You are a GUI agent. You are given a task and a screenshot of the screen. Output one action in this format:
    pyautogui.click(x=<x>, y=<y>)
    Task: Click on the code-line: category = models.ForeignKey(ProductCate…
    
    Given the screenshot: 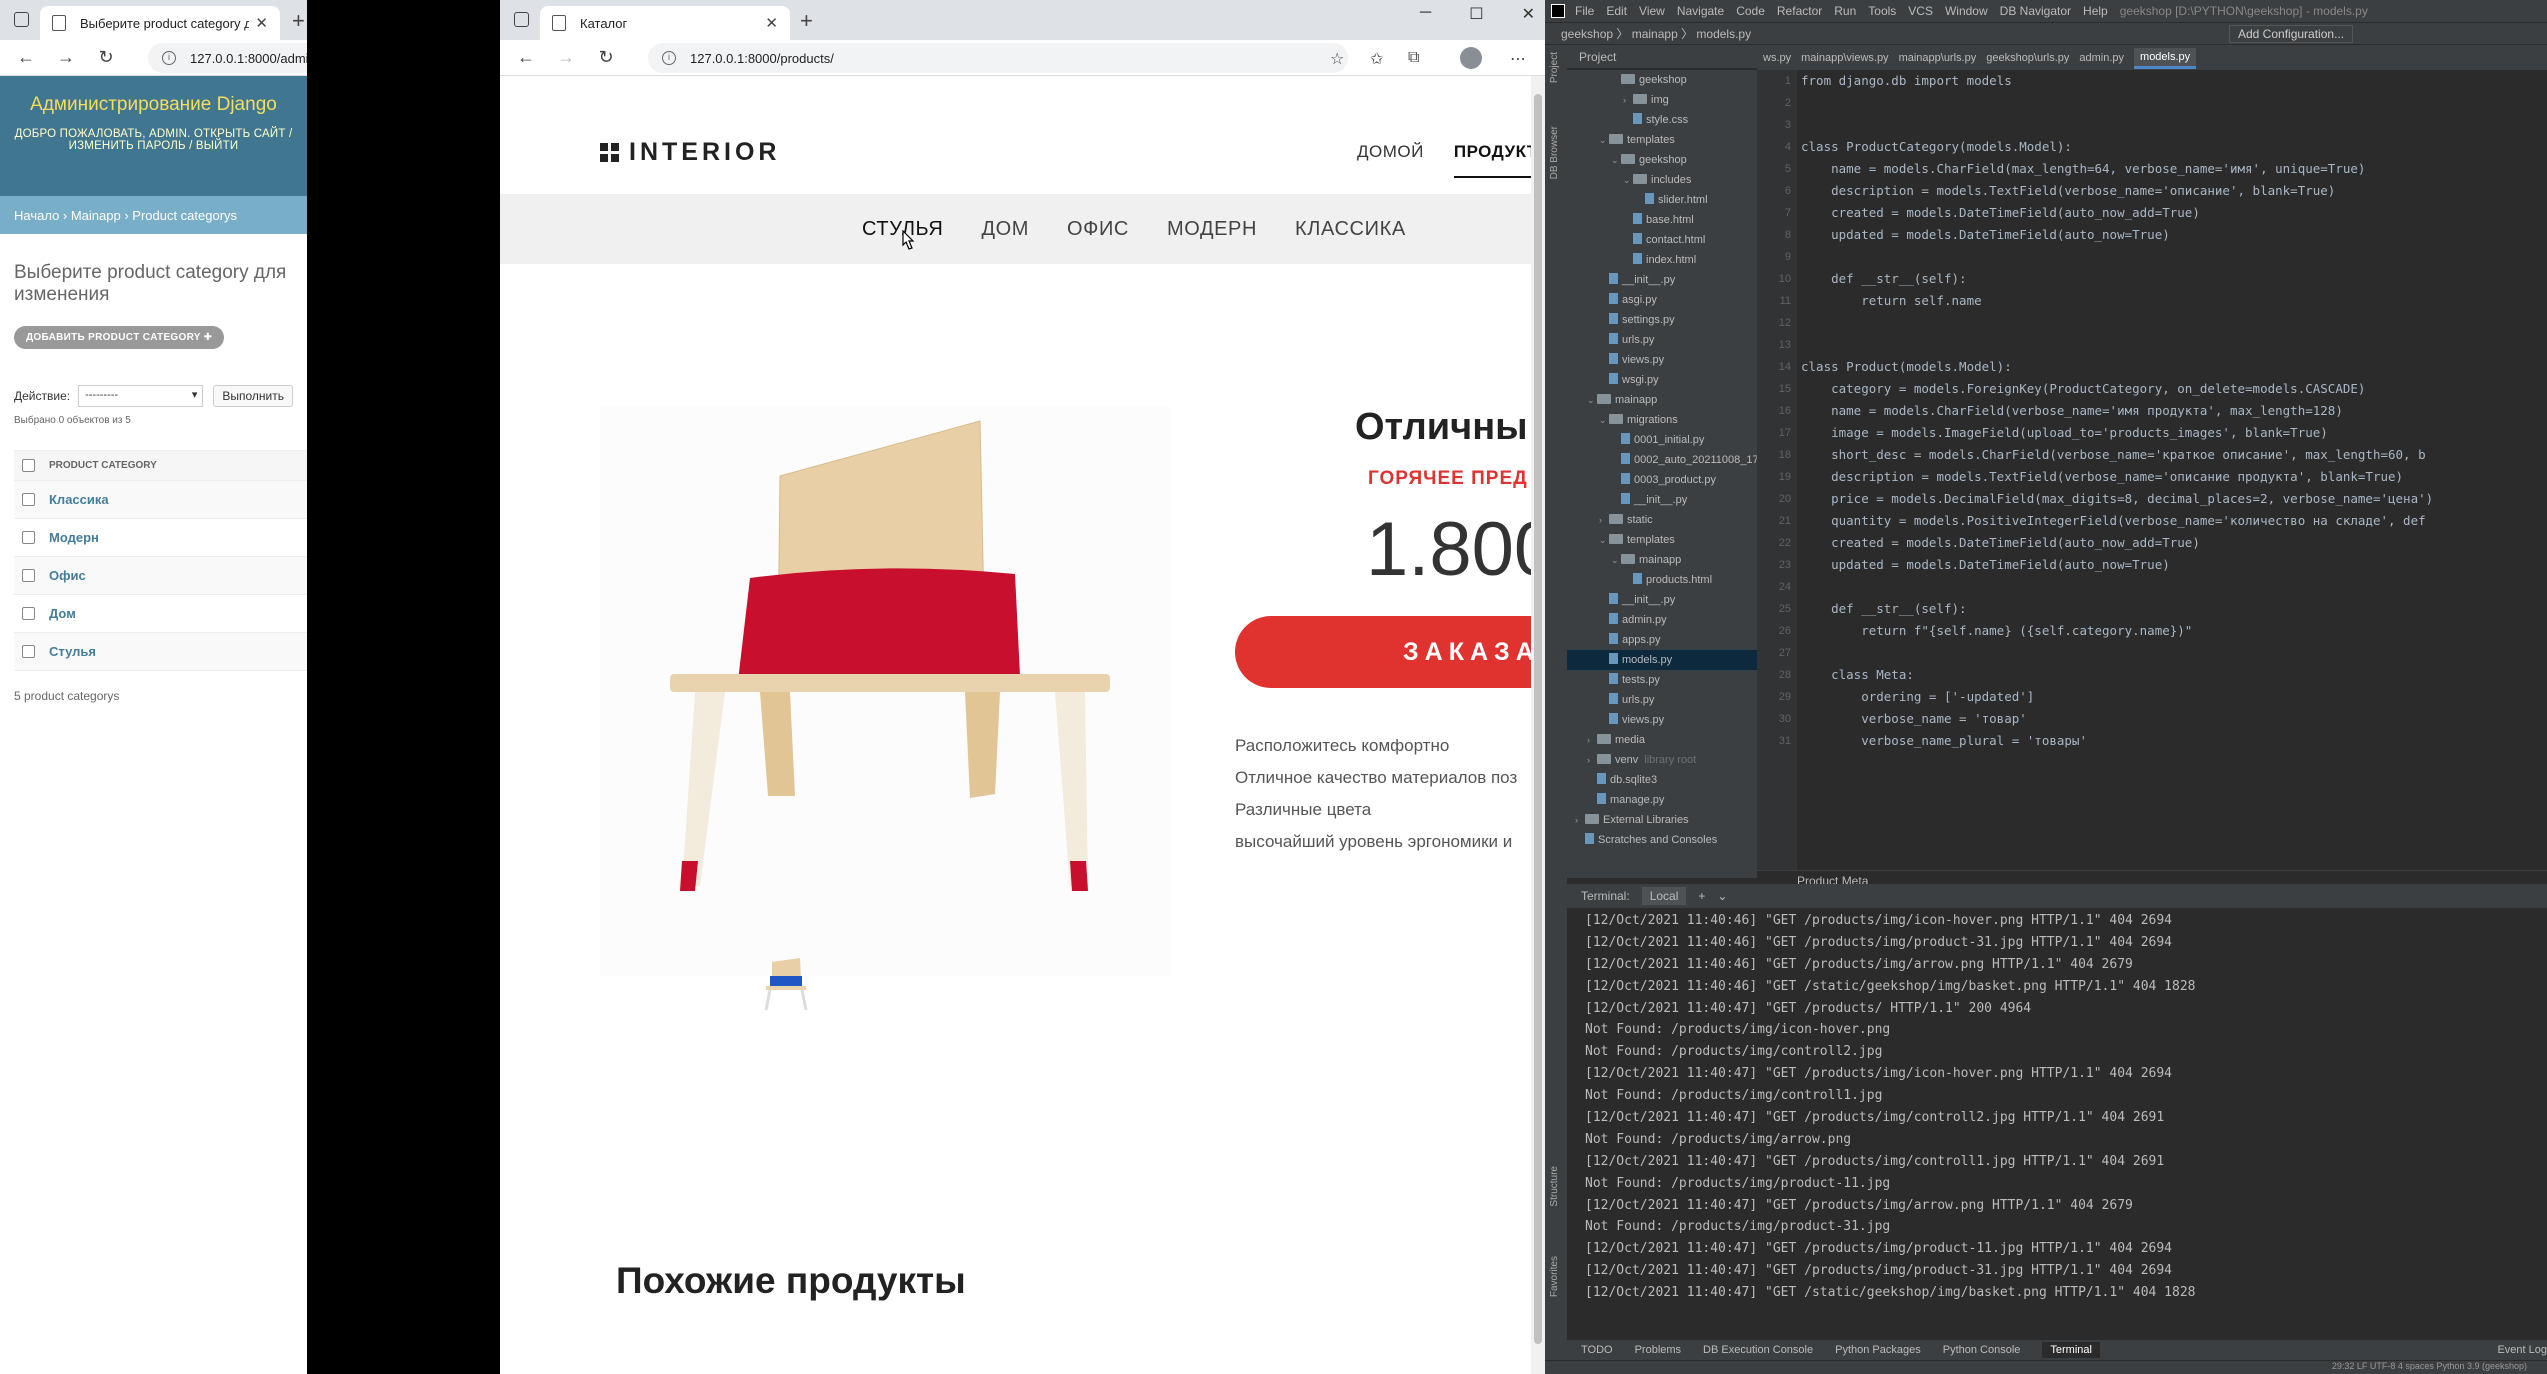 What is the action you would take?
    pyautogui.click(x=2174, y=389)
    